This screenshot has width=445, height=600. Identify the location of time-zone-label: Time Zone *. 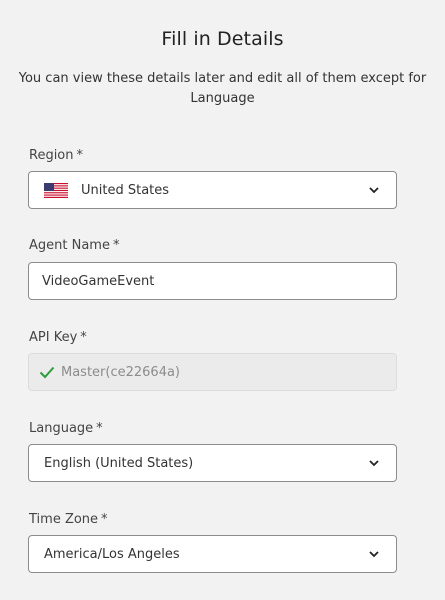
(68, 519).